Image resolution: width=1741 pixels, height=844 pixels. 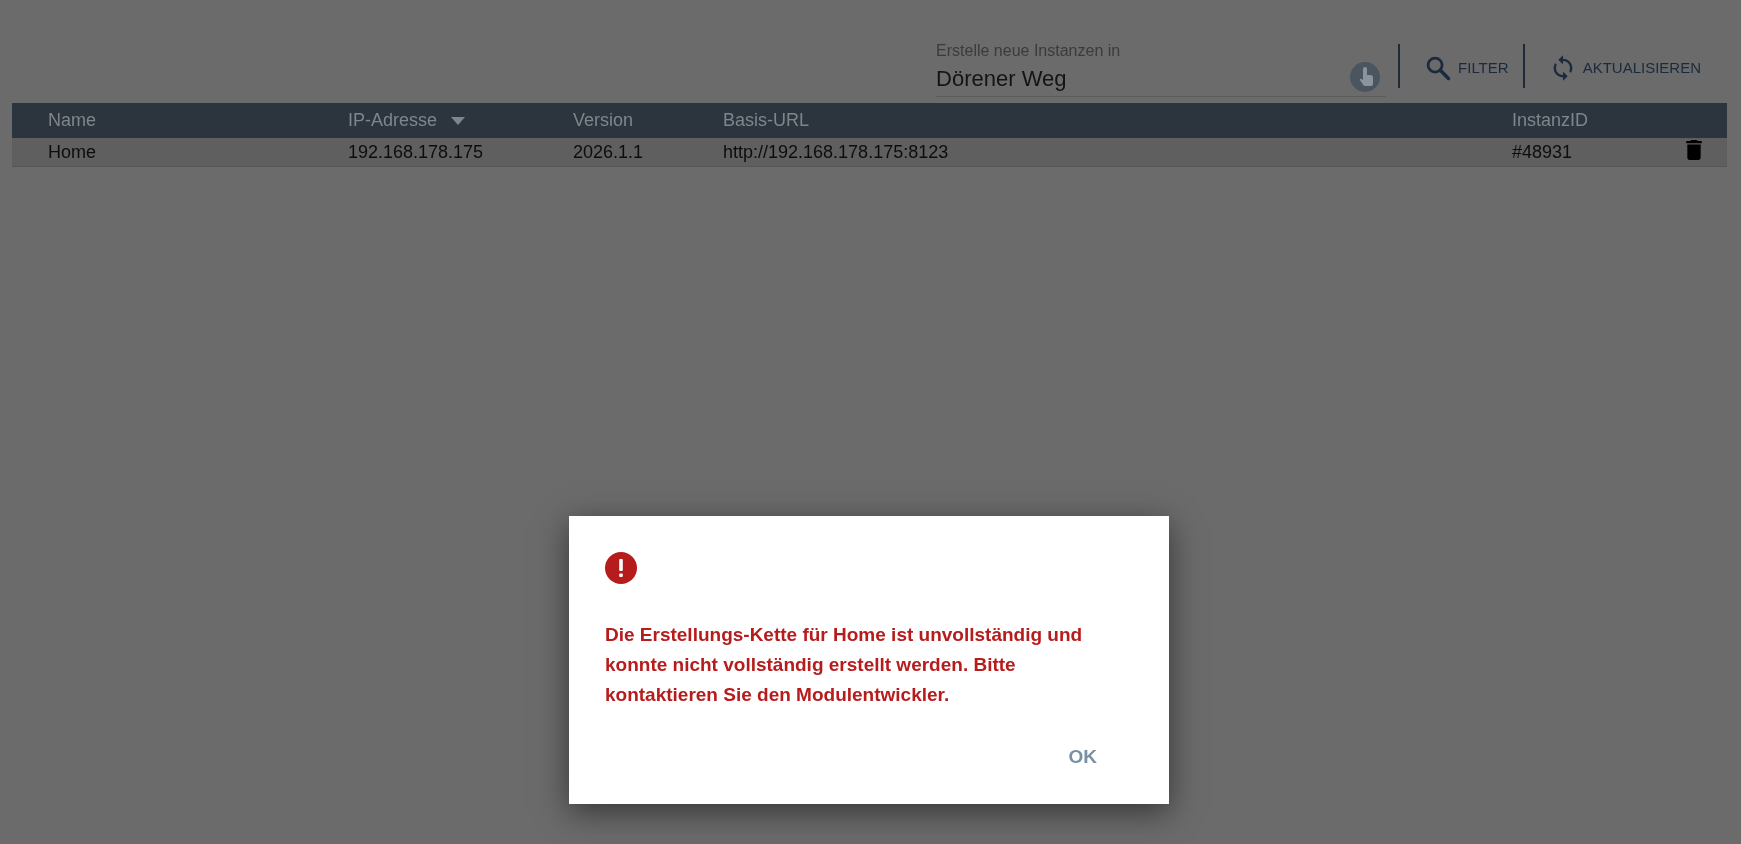 I want to click on sort-arrow-icon, so click(x=458, y=120).